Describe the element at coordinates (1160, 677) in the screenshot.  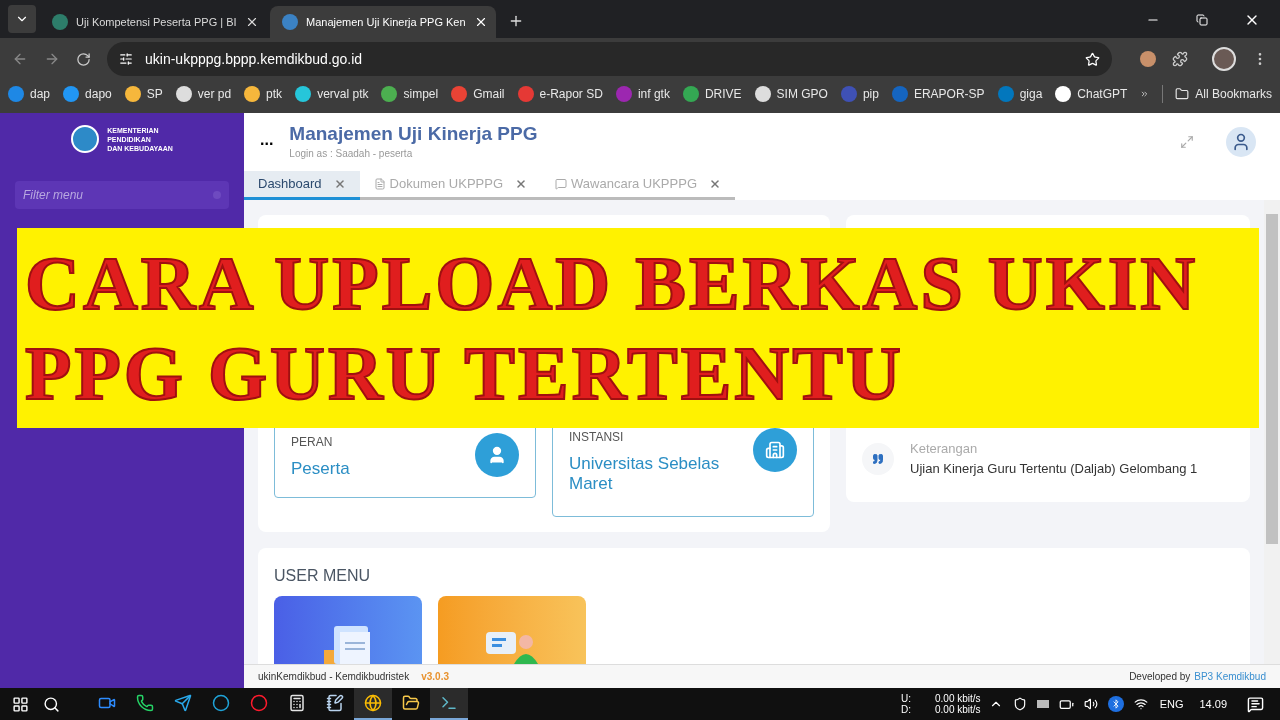
I see `footer-credit: Developed by` at that location.